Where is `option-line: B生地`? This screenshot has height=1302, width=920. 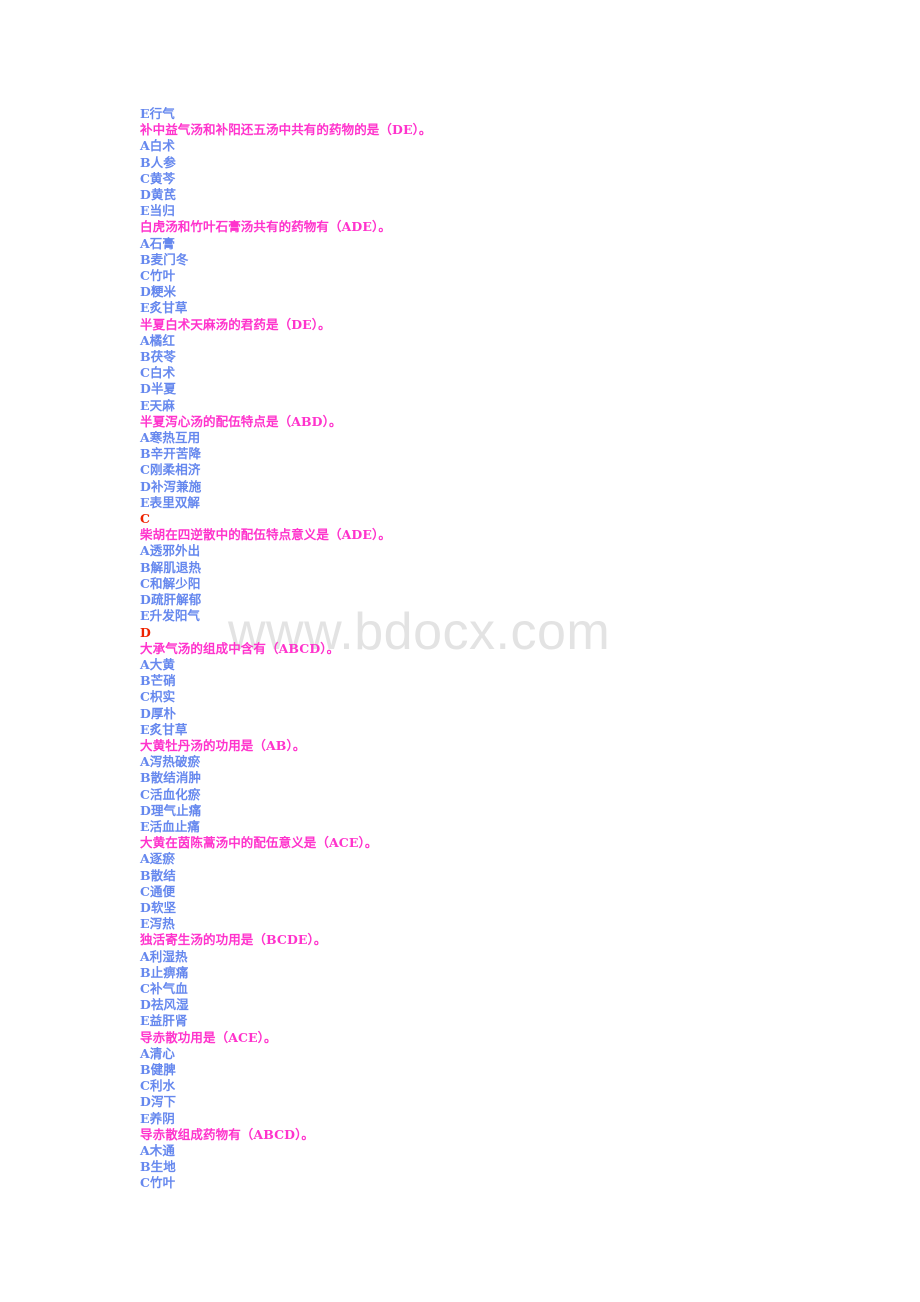
option-line: B生地 is located at coordinates (158, 1167).